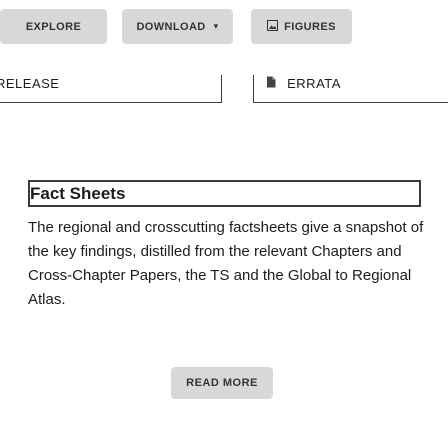 The width and height of the screenshot is (448, 448). I want to click on explore-button: EXPLORE, so click(53, 26).